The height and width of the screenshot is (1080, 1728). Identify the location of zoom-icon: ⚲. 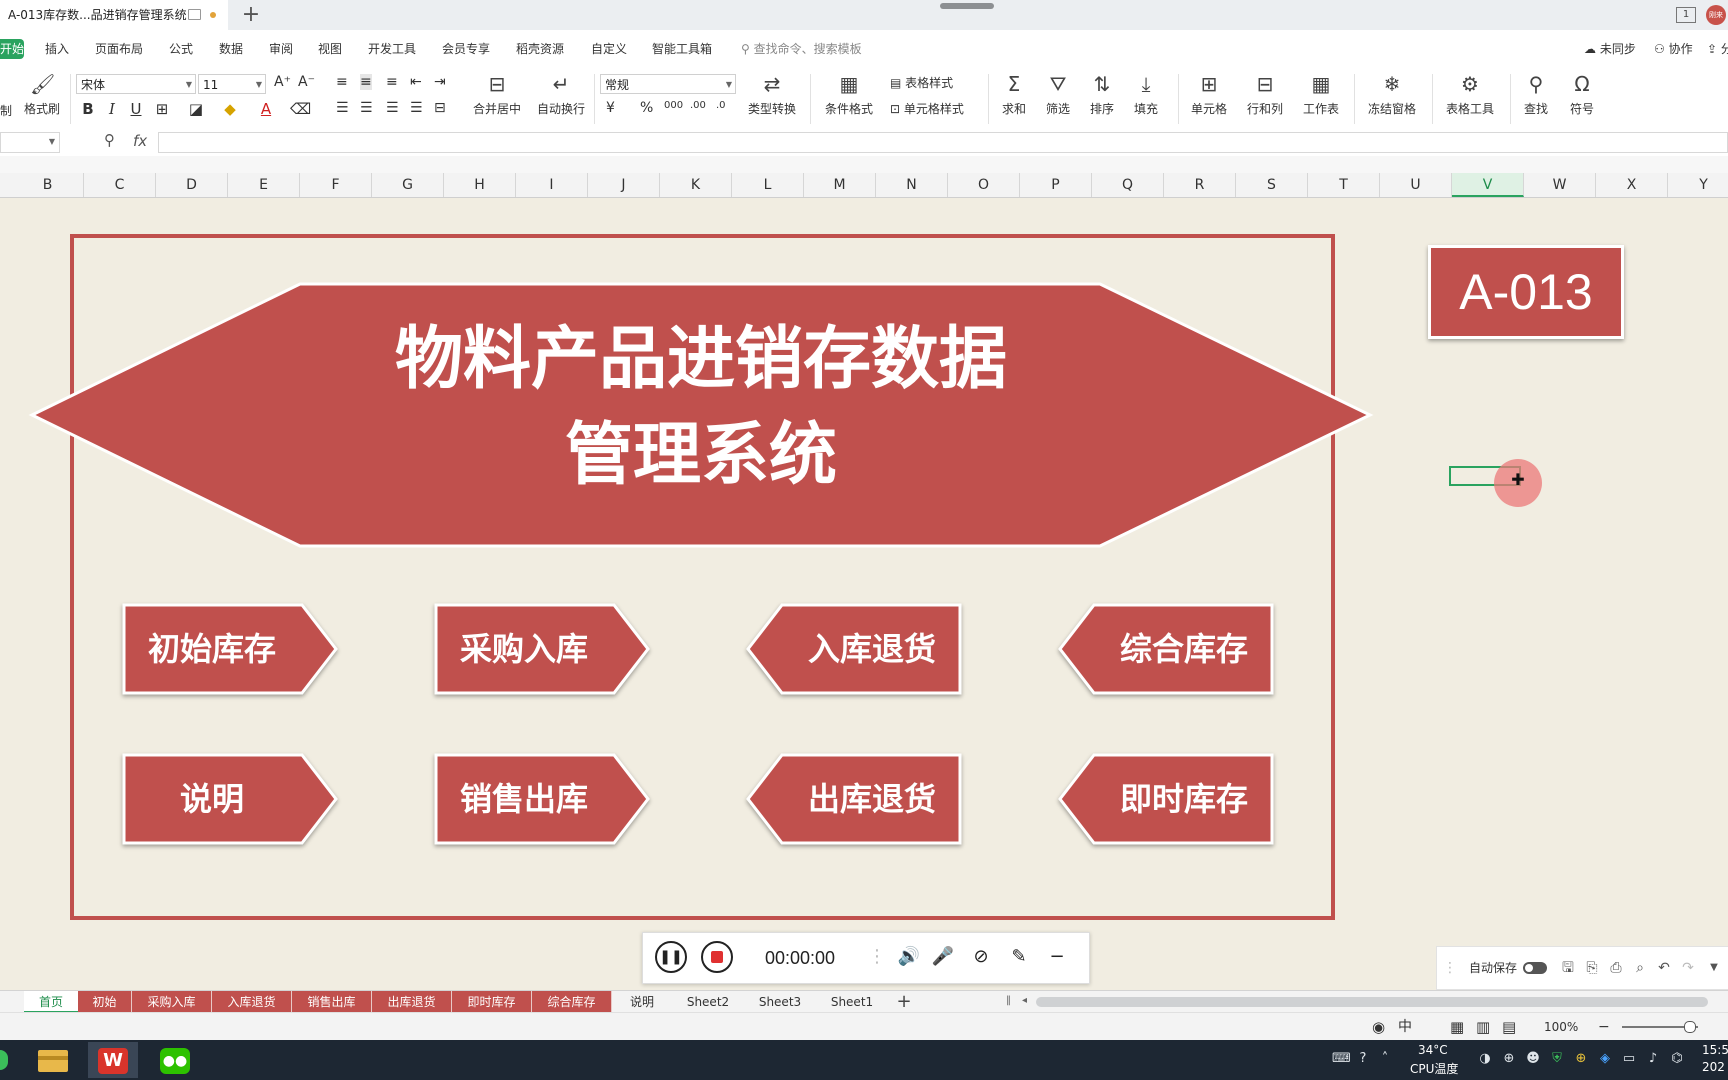
(109, 140).